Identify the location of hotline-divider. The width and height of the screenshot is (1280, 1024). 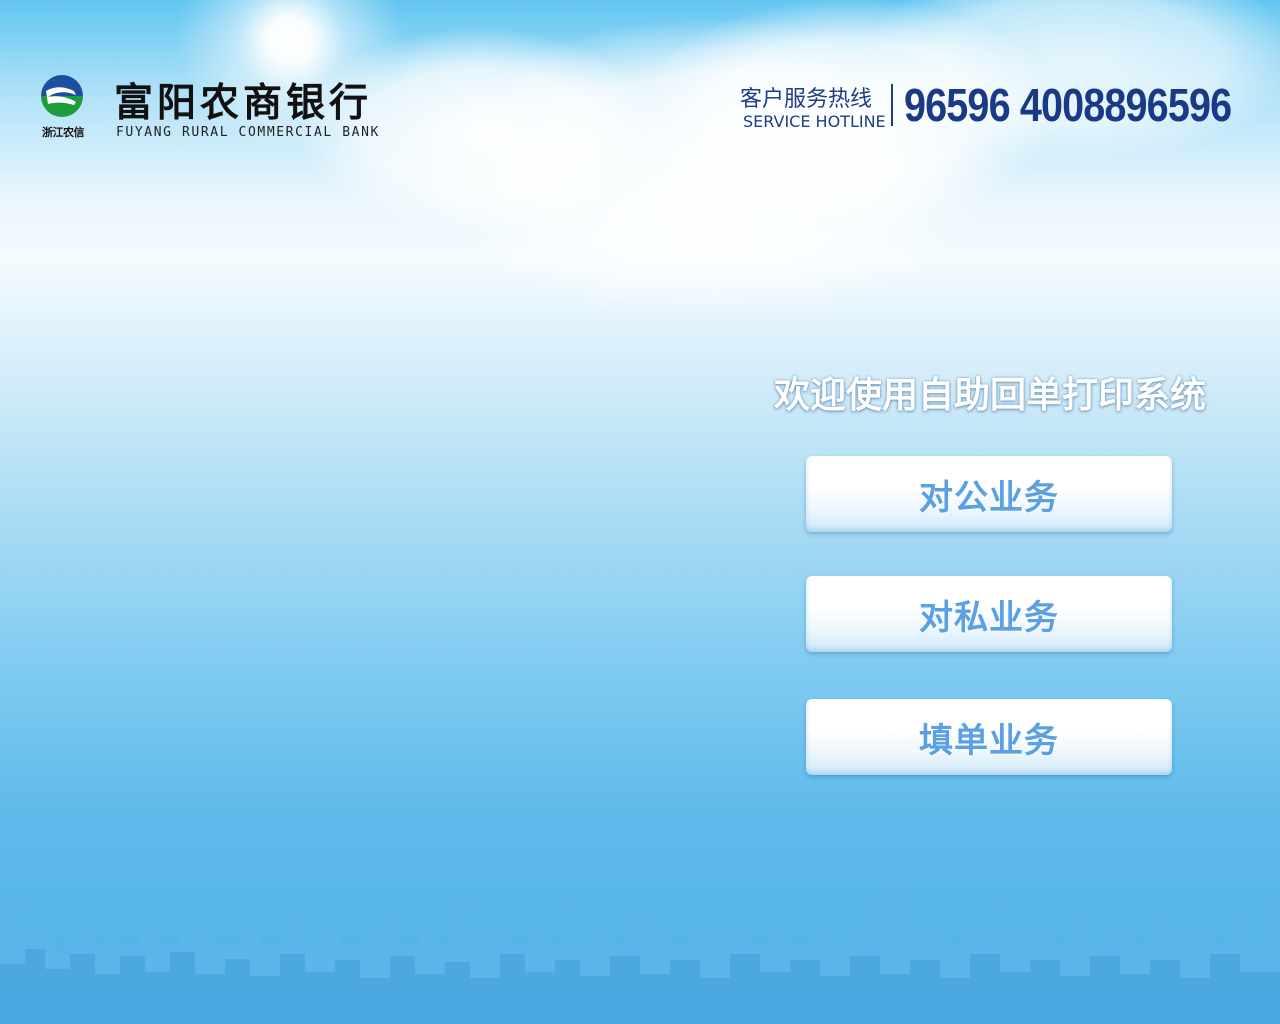
(892, 105).